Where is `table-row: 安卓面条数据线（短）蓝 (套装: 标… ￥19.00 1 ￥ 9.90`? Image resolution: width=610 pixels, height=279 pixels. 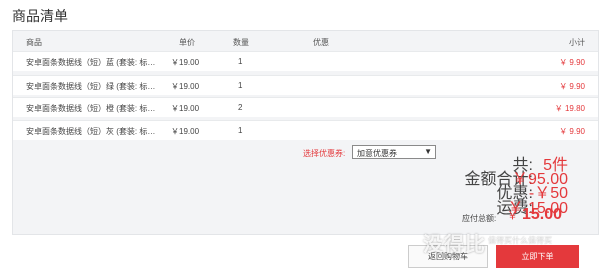 table-row: 安卓面条数据线（短）蓝 (套装: 标… ￥19.00 1 ￥ 9.90 is located at coordinates (305, 61).